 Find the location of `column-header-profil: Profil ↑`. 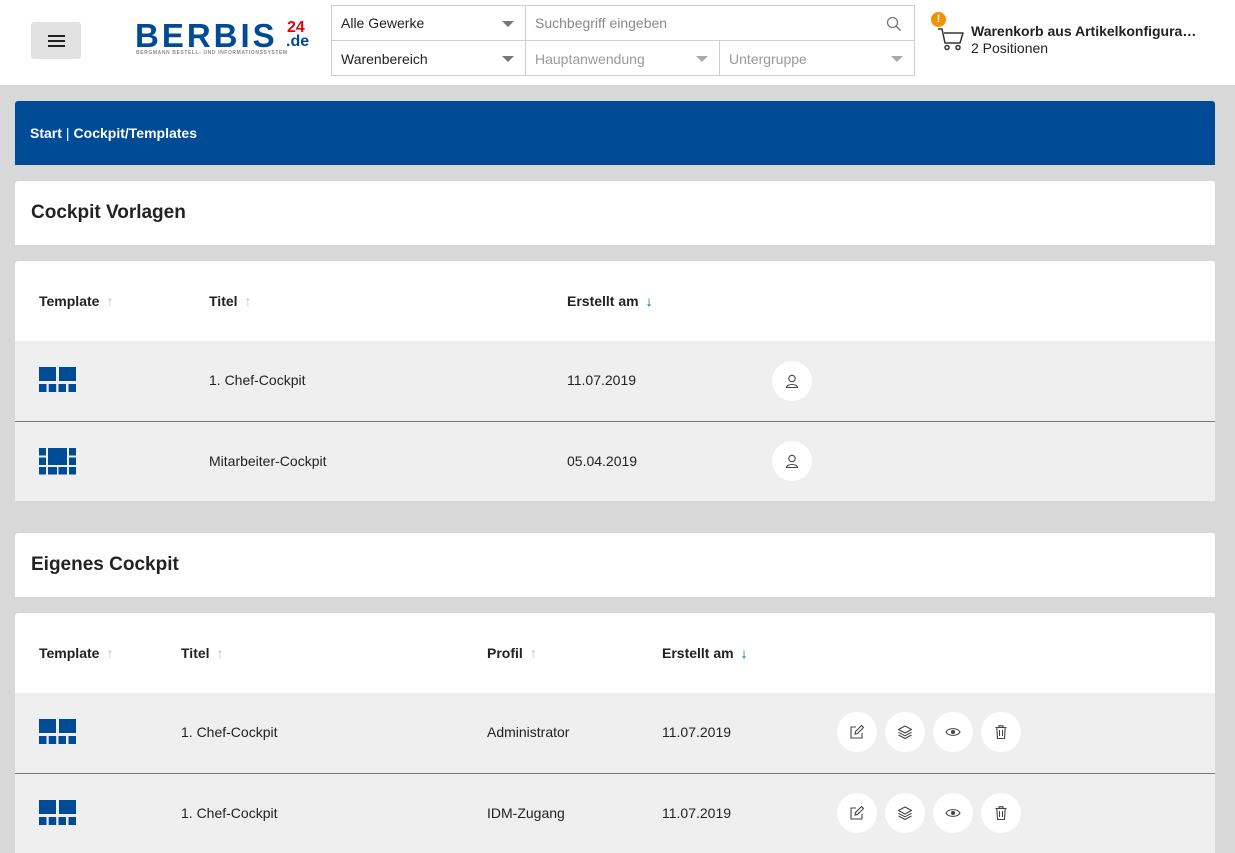

column-header-profil: Profil ↑ is located at coordinates (512, 653).